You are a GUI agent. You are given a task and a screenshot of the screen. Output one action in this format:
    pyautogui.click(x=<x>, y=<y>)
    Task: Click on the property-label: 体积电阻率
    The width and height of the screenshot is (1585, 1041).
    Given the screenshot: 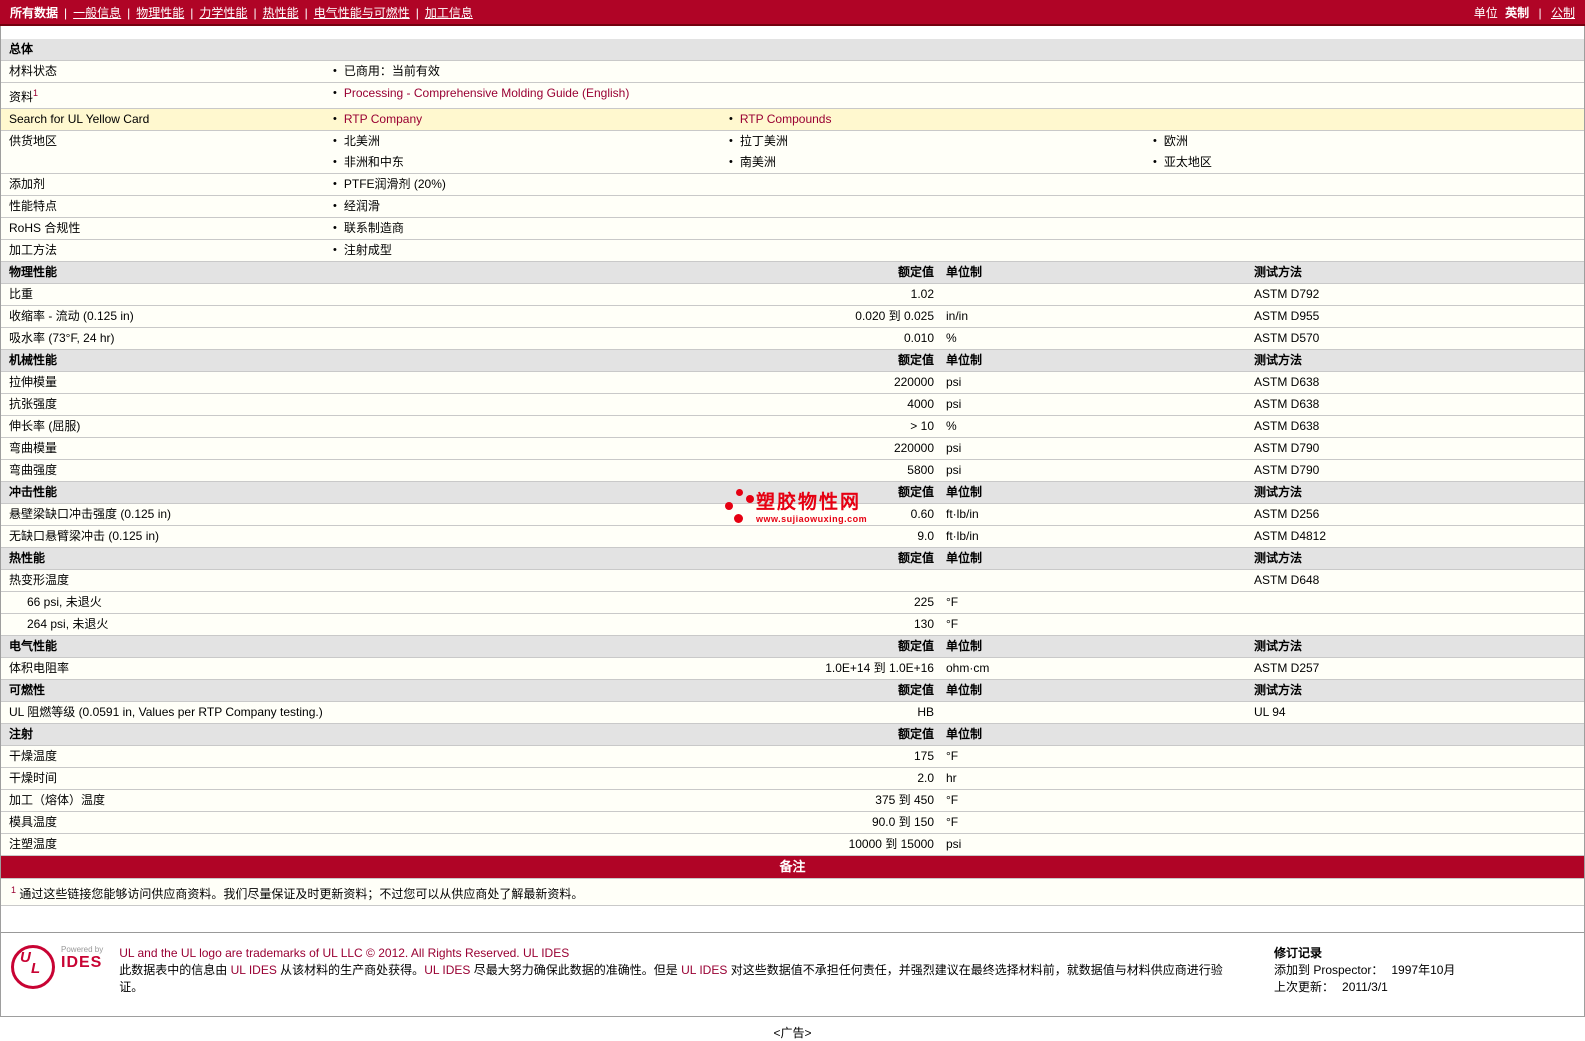 What is the action you would take?
    pyautogui.click(x=39, y=668)
    